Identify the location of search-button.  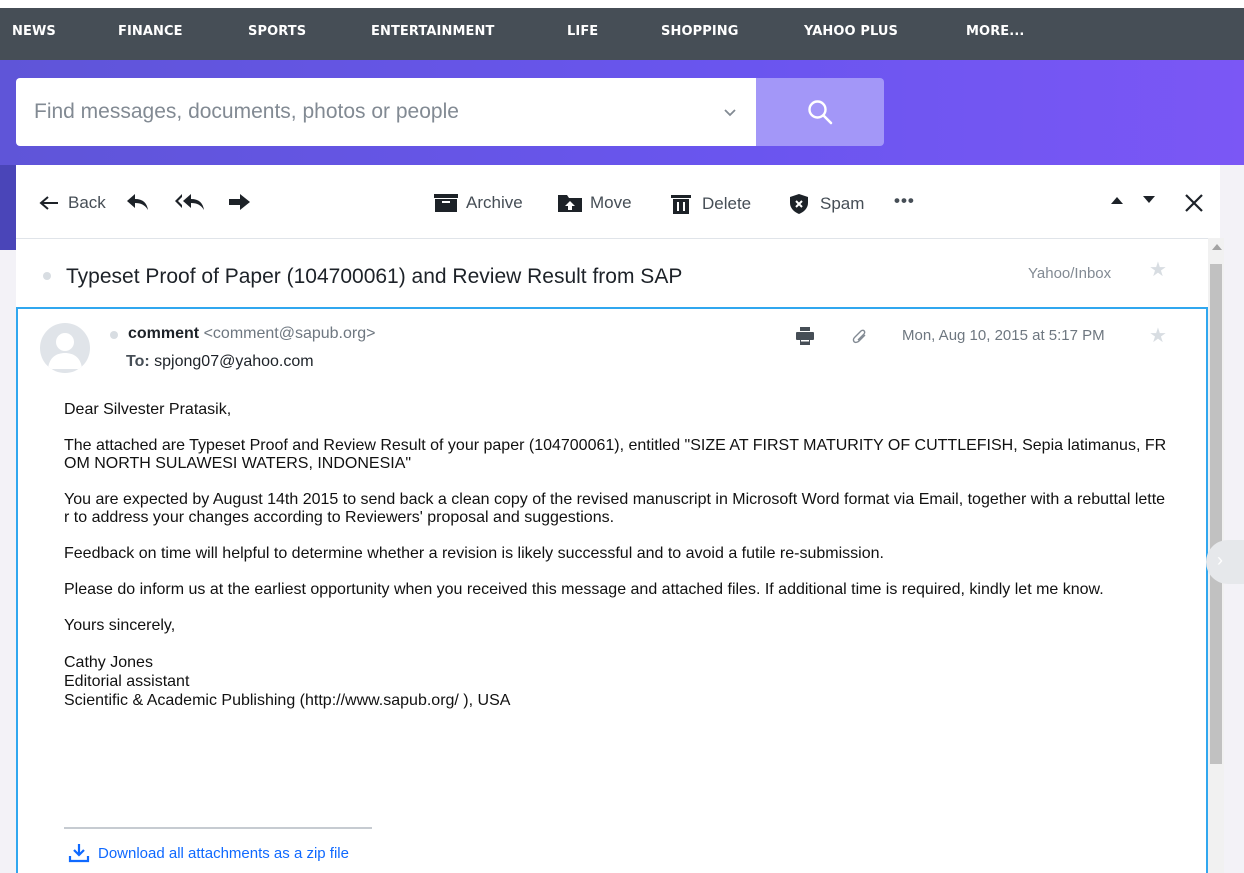
(820, 112).